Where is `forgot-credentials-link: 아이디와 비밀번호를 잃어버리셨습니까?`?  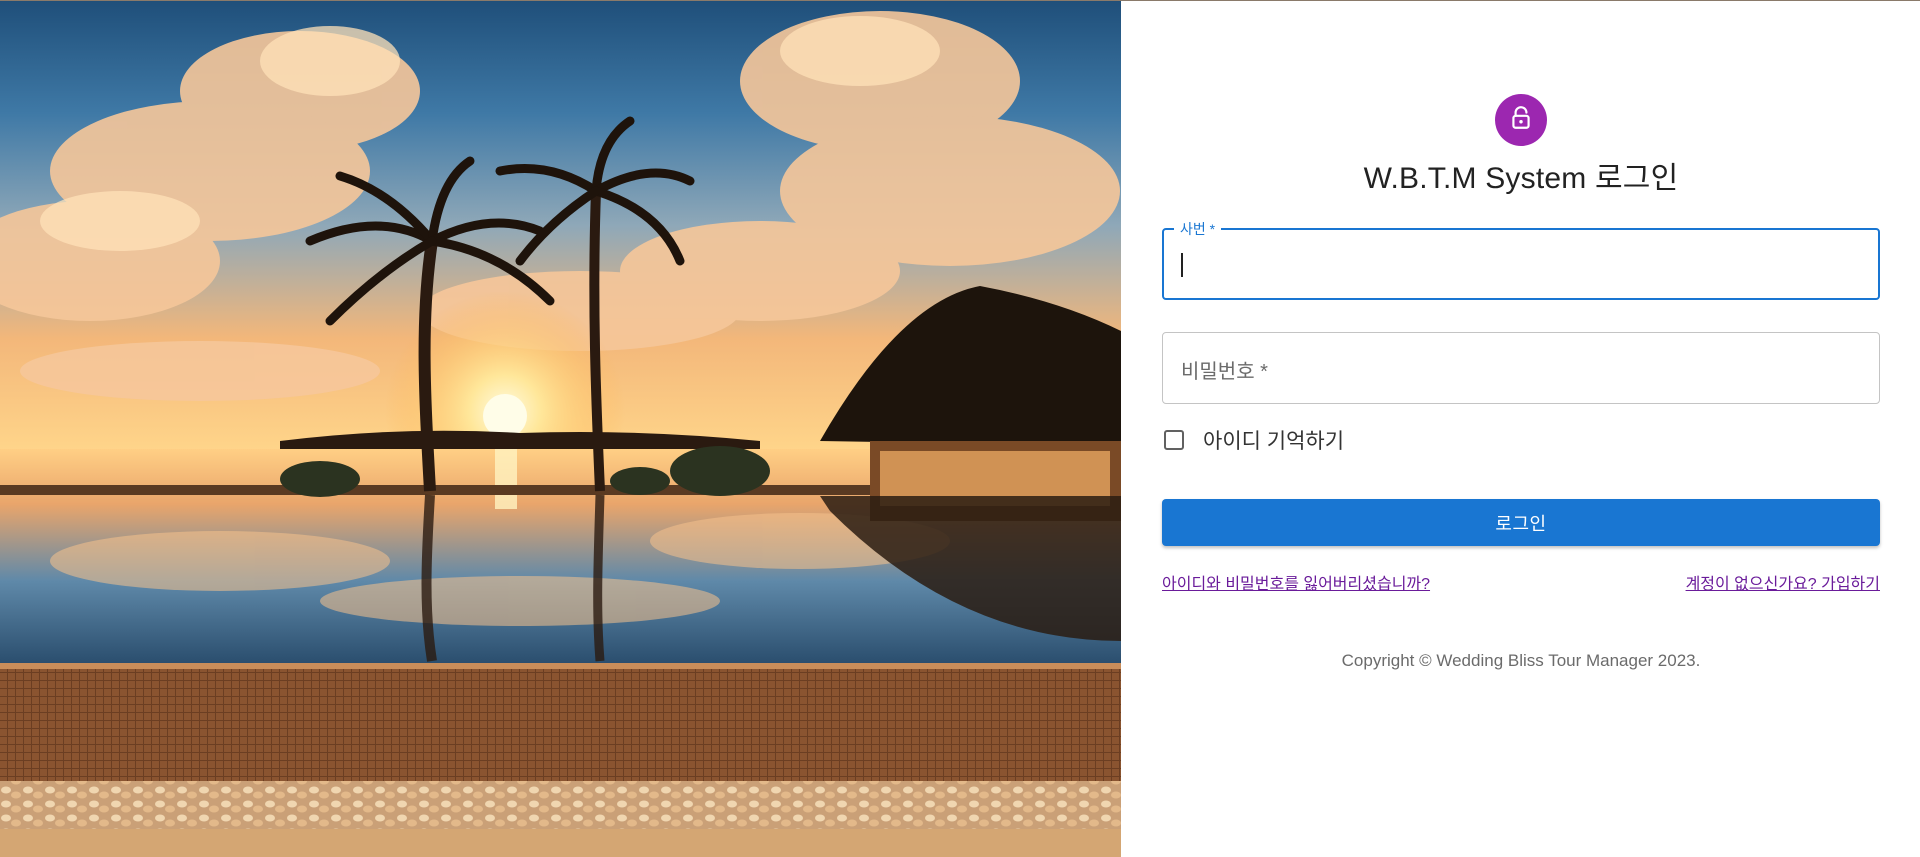 forgot-credentials-link: 아이디와 비밀번호를 잃어버리셨습니까? is located at coordinates (1296, 582).